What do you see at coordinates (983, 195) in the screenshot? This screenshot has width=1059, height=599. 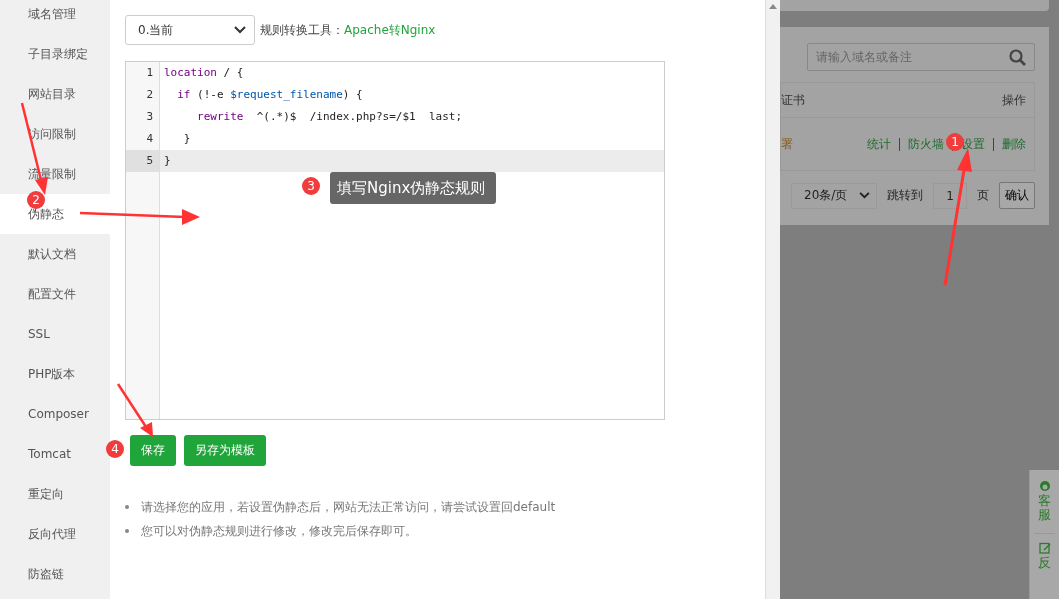 I see `page-unit: 页` at bounding box center [983, 195].